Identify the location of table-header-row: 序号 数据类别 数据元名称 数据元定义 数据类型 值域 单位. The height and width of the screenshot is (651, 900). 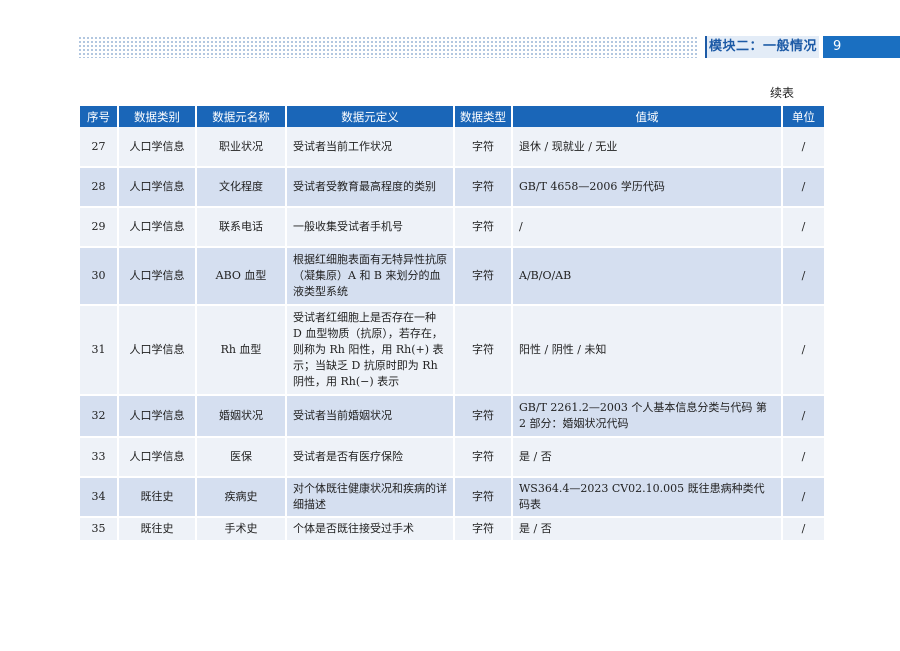
(452, 116).